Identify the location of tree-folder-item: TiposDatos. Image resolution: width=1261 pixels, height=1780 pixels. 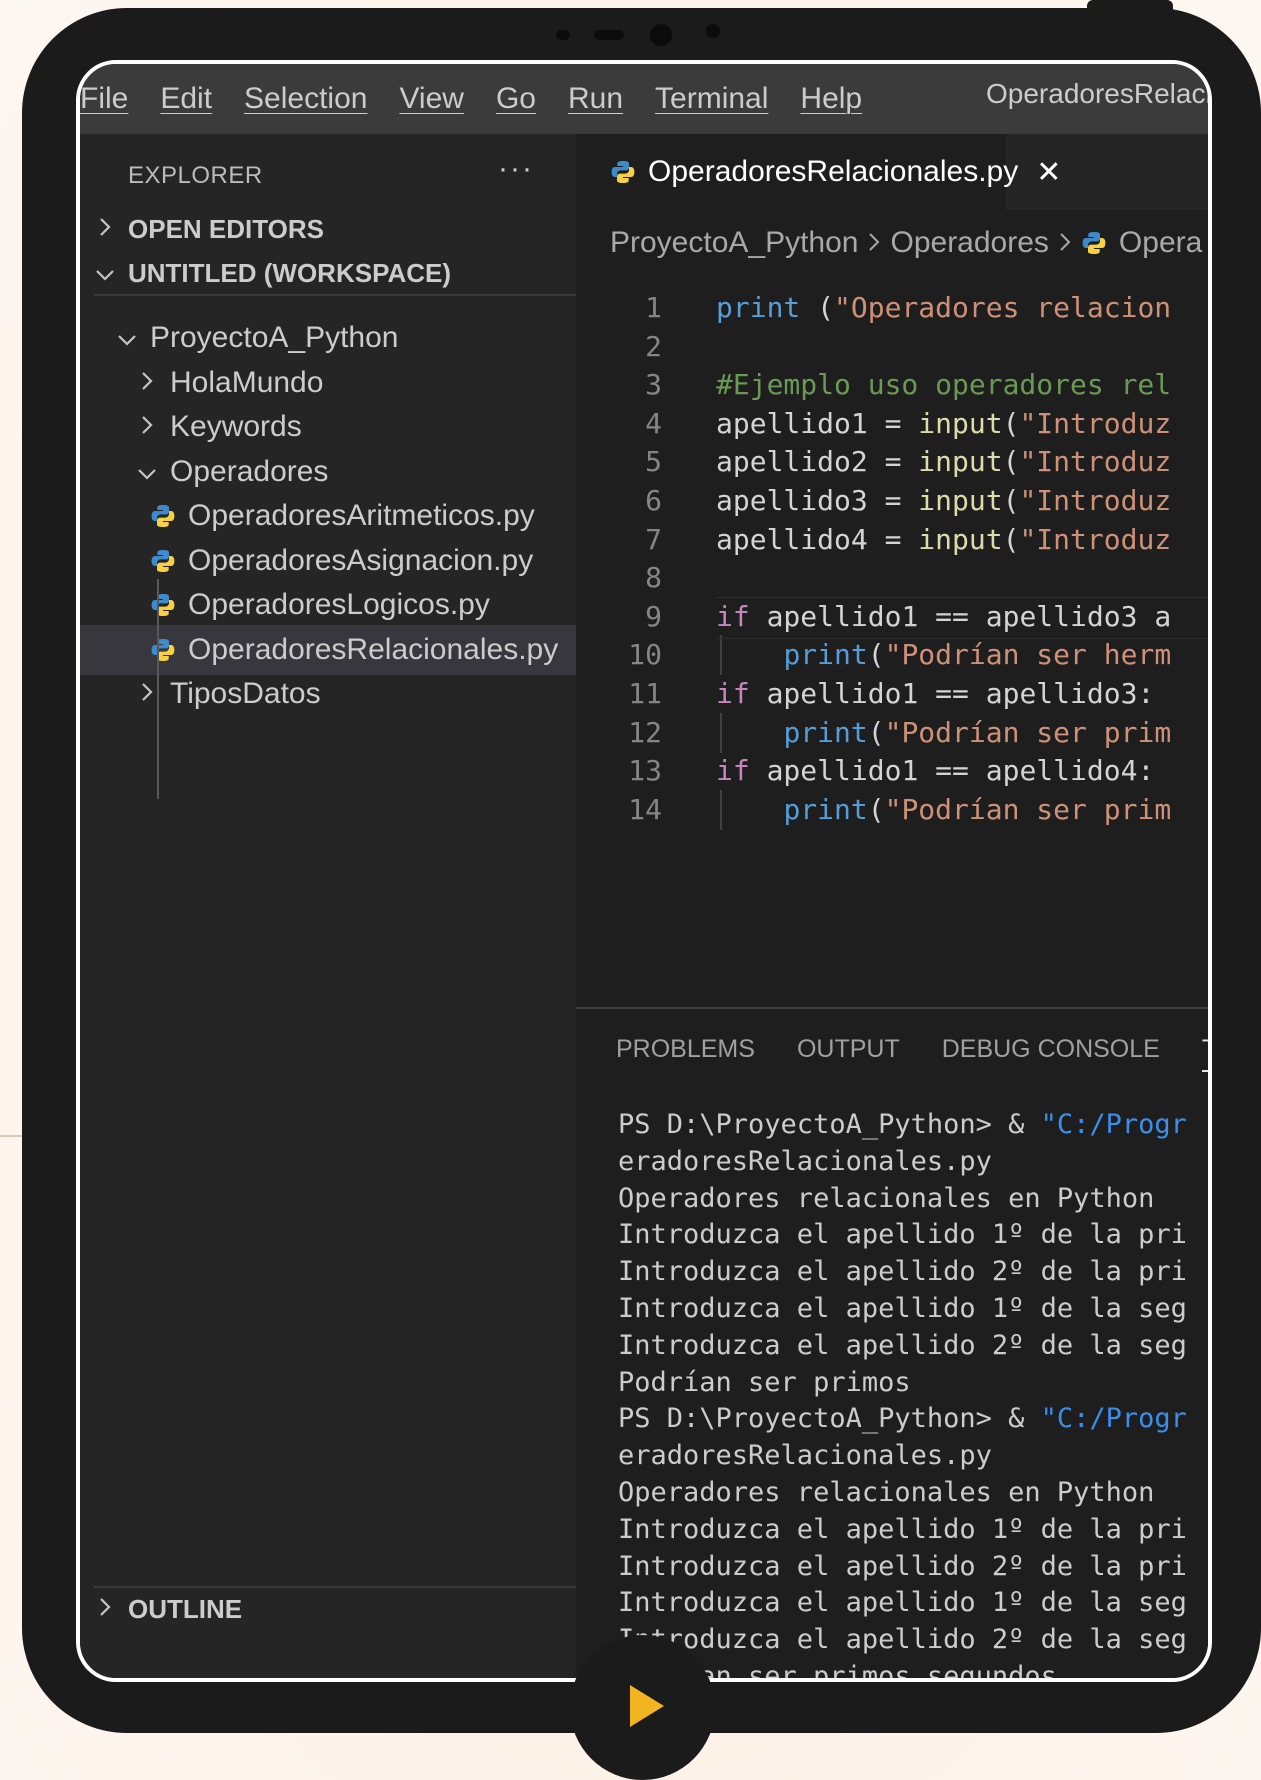
(328, 694).